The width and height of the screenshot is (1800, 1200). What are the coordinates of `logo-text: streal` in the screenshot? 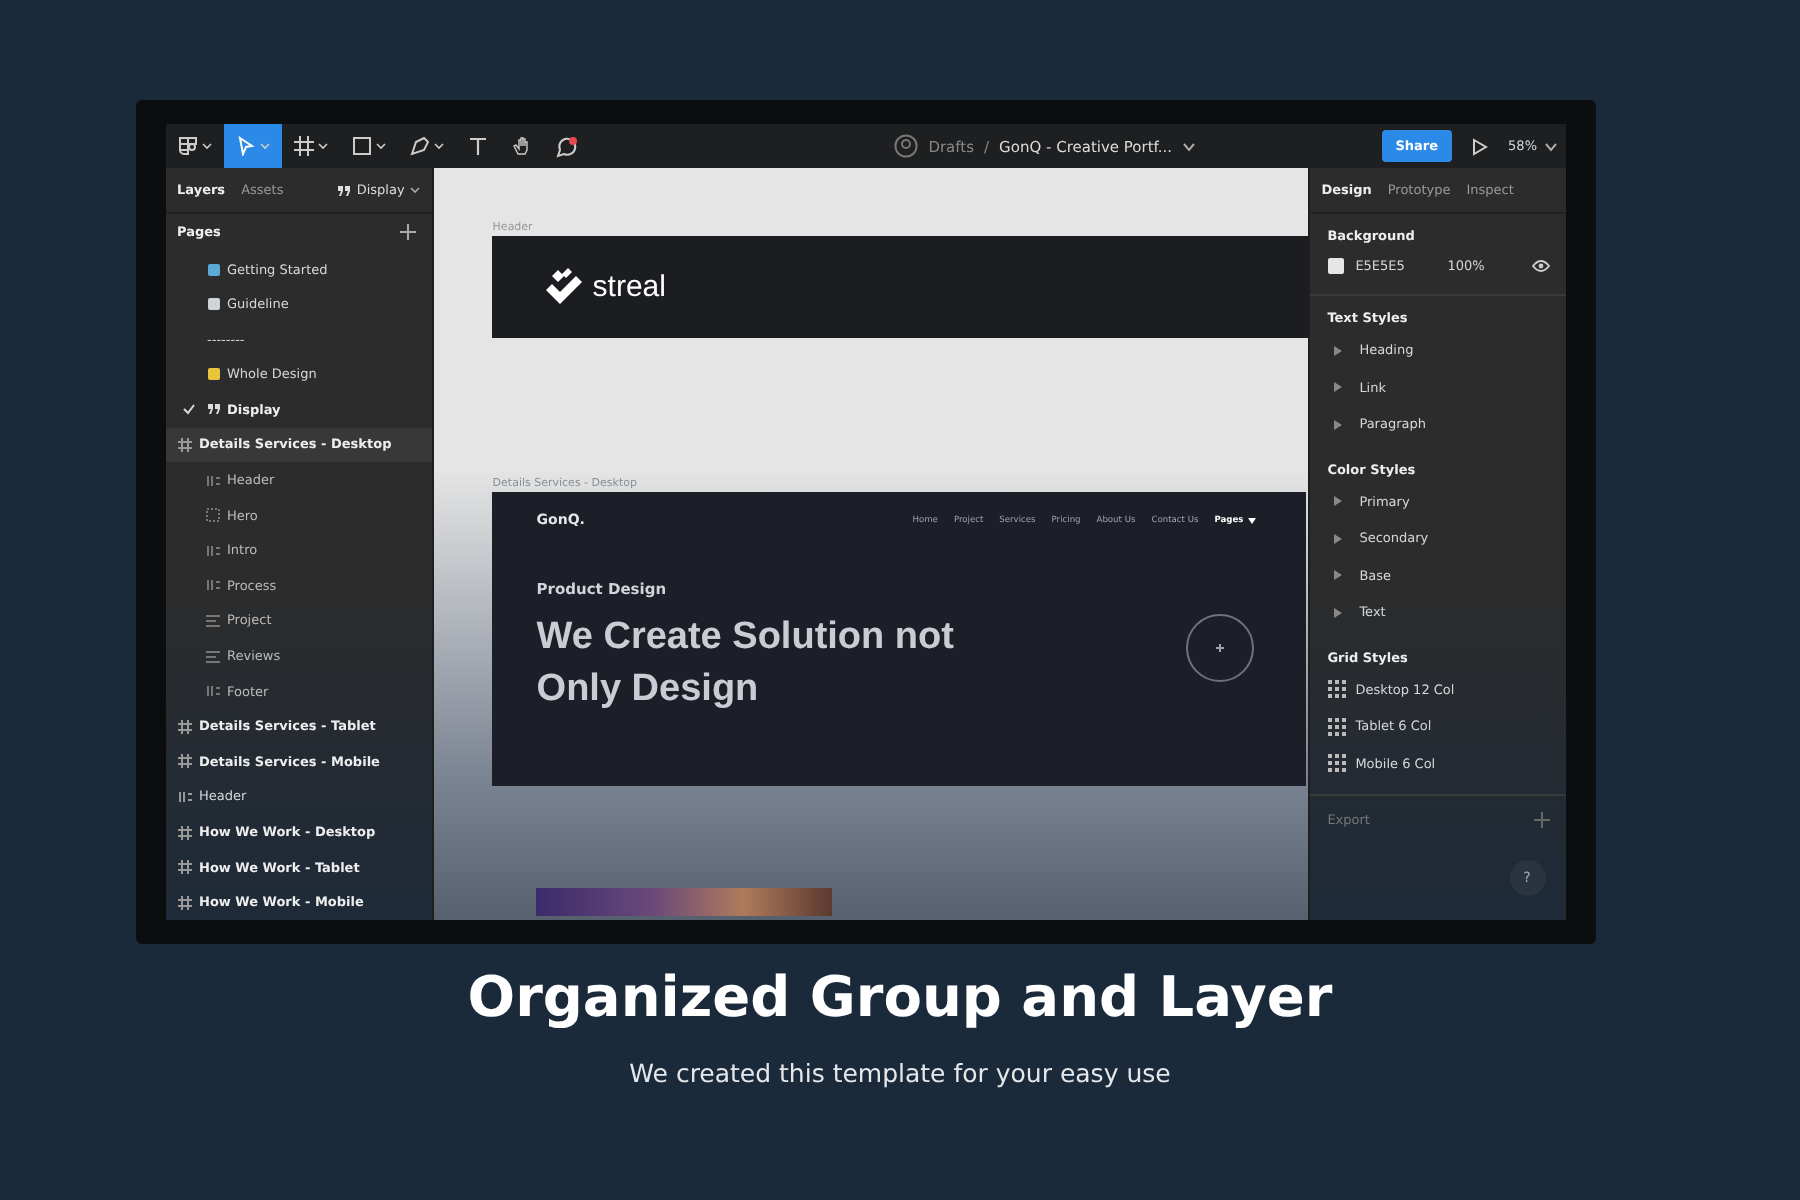 It's located at (629, 287).